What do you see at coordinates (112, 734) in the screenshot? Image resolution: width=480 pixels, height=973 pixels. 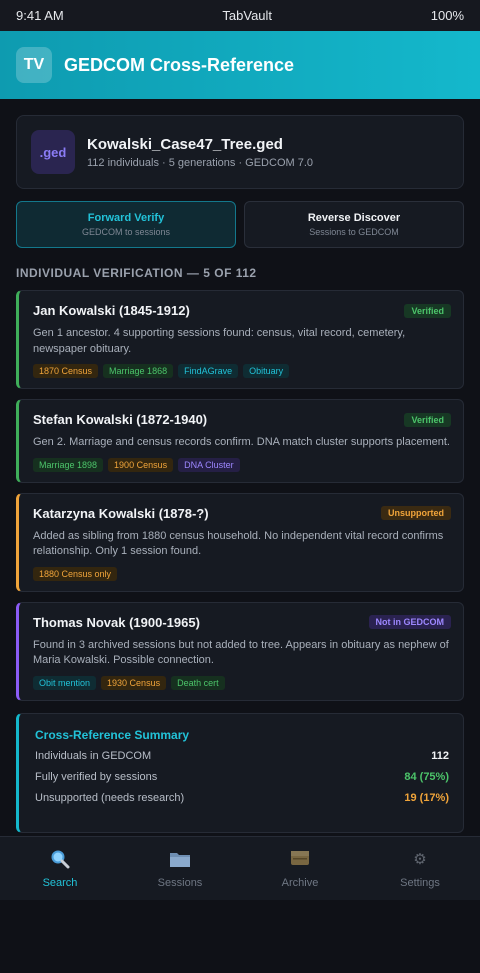 I see `summary-title: Cross-Reference Summary` at bounding box center [112, 734].